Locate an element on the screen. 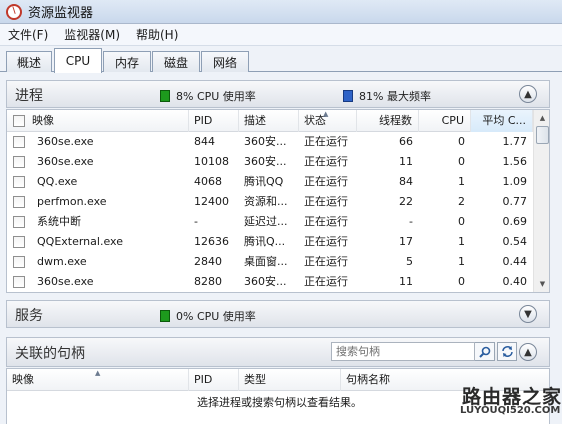 Image resolution: width=562 pixels, height=424 pixels. cell-image: dwm.exe is located at coordinates (62, 261).